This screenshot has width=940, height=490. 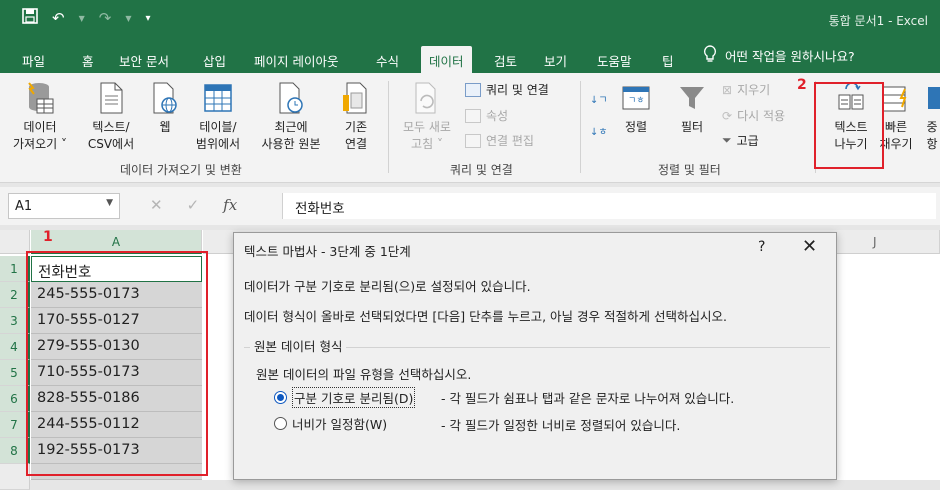 What do you see at coordinates (280, 423) in the screenshot?
I see `radio-fixed-width` at bounding box center [280, 423].